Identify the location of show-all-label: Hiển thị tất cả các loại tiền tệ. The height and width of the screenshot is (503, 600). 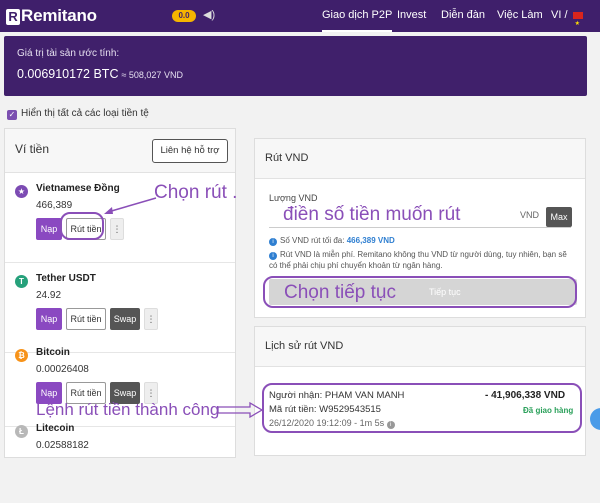
(85, 113).